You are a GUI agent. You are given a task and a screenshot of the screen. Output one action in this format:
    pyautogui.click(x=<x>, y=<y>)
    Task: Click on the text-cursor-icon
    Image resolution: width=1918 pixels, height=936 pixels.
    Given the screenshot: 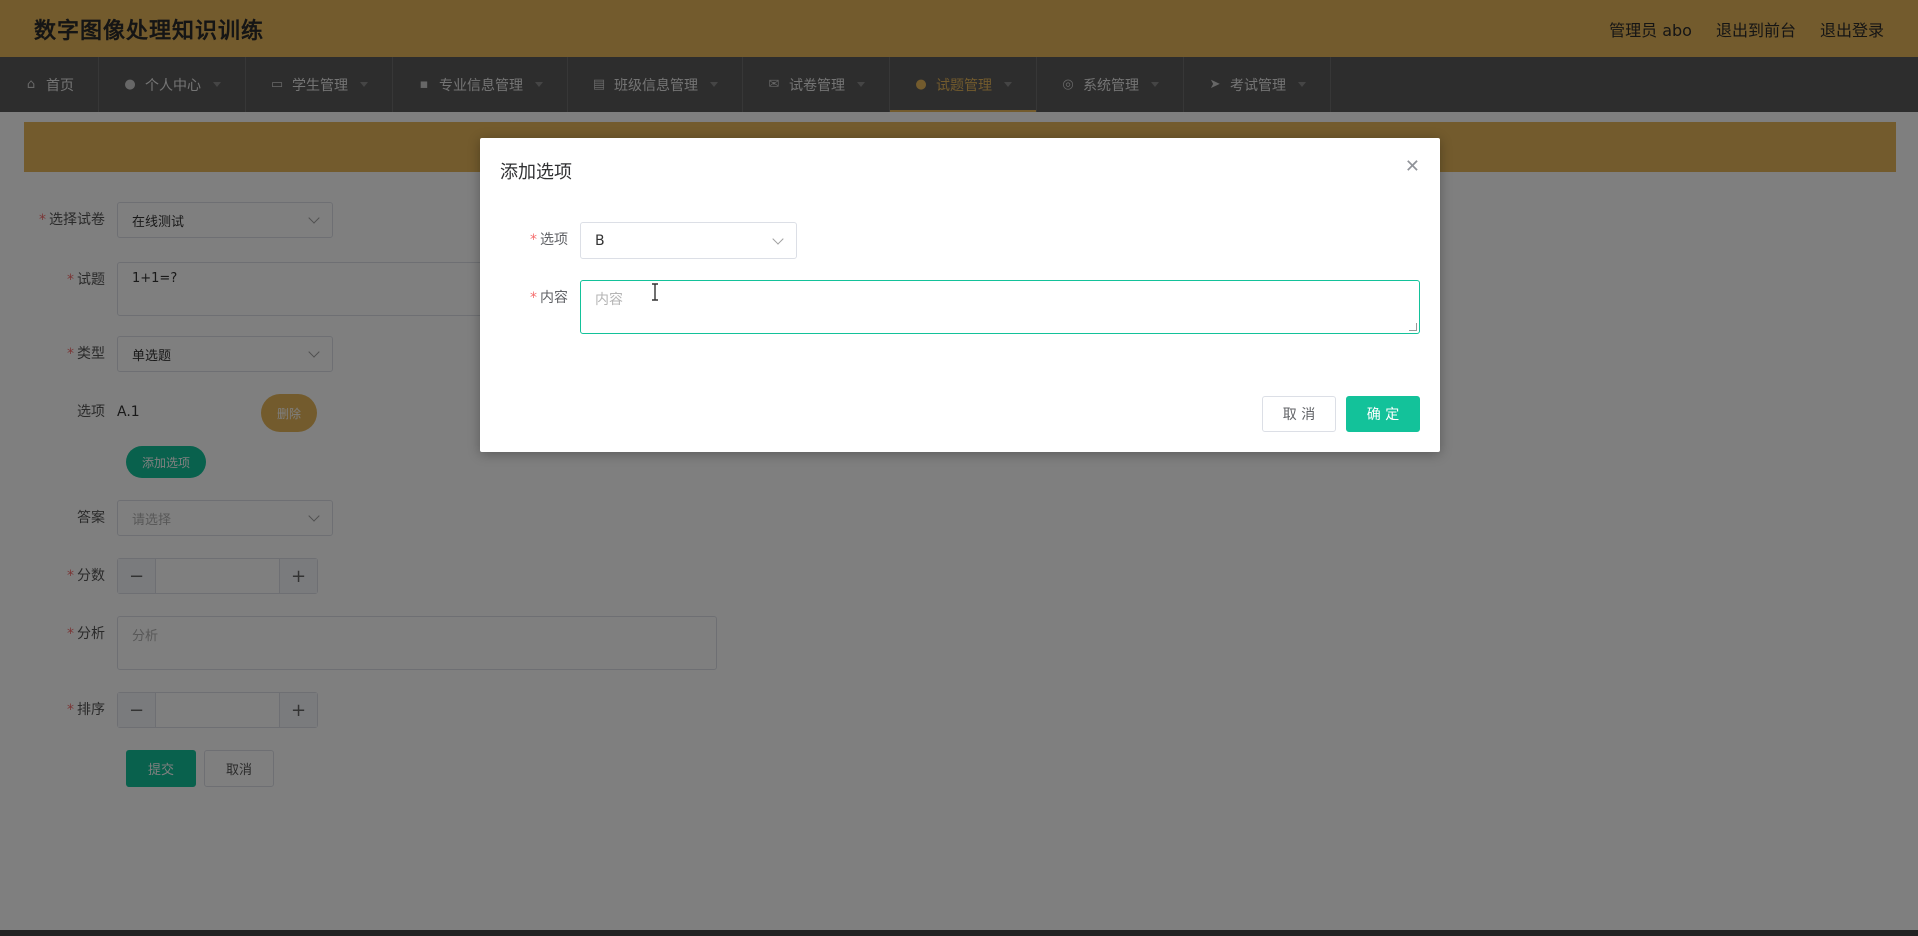 What is the action you would take?
    pyautogui.click(x=655, y=292)
    